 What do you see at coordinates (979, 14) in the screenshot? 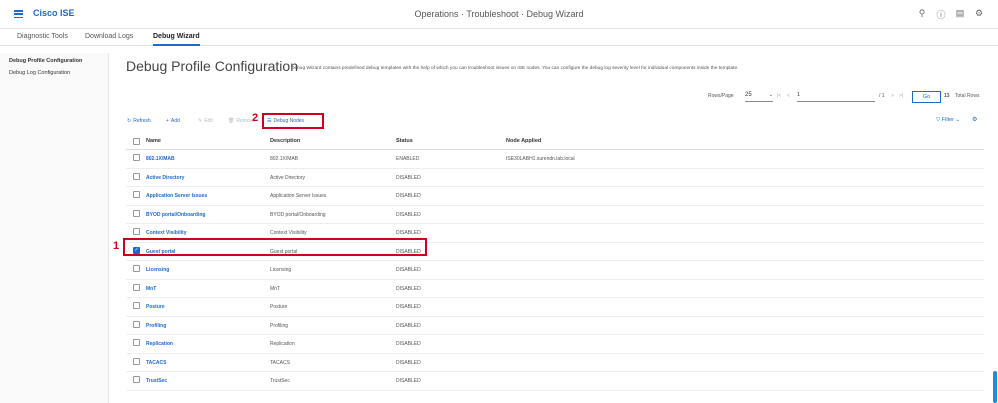
I see `gear-icon: ⚙` at bounding box center [979, 14].